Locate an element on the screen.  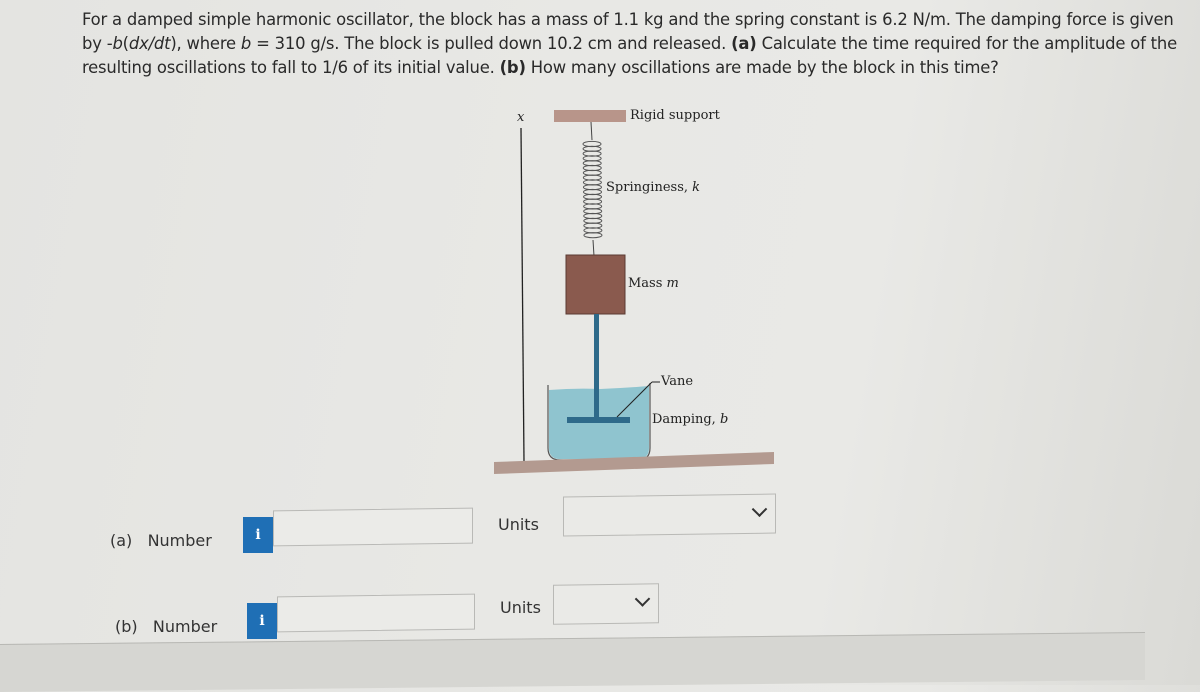
damping-fluid is located at coordinates (599, 422).